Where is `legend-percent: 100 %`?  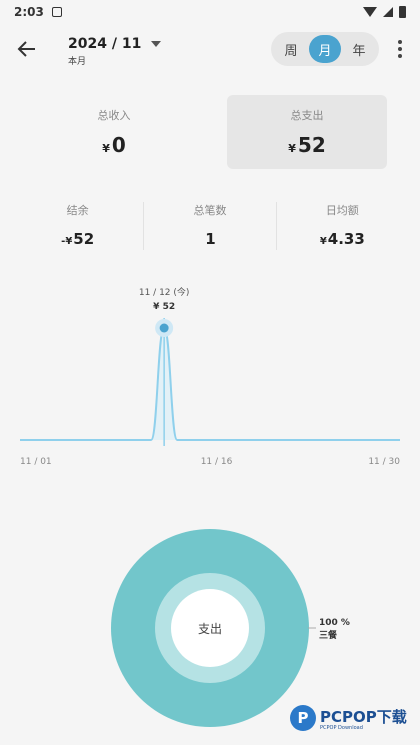
legend-percent: 100 % is located at coordinates (334, 623).